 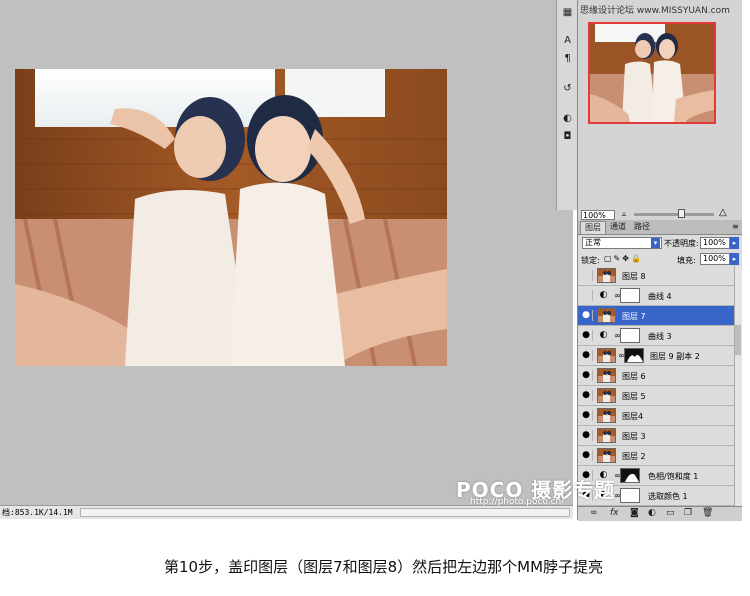 I want to click on opacity-field: 100%, so click(x=715, y=243).